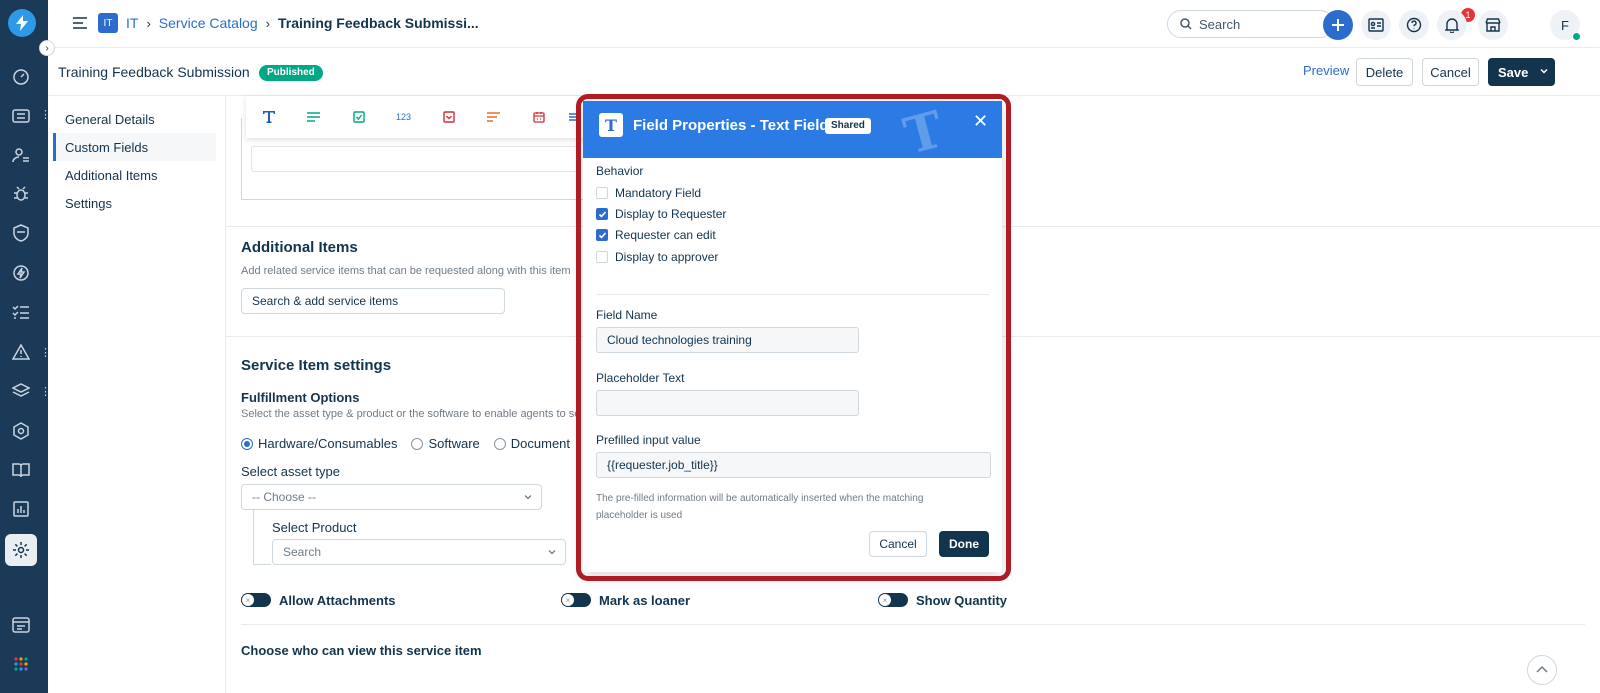 The image size is (1600, 693). What do you see at coordinates (1452, 25) in the screenshot?
I see `notifications-bell-icon` at bounding box center [1452, 25].